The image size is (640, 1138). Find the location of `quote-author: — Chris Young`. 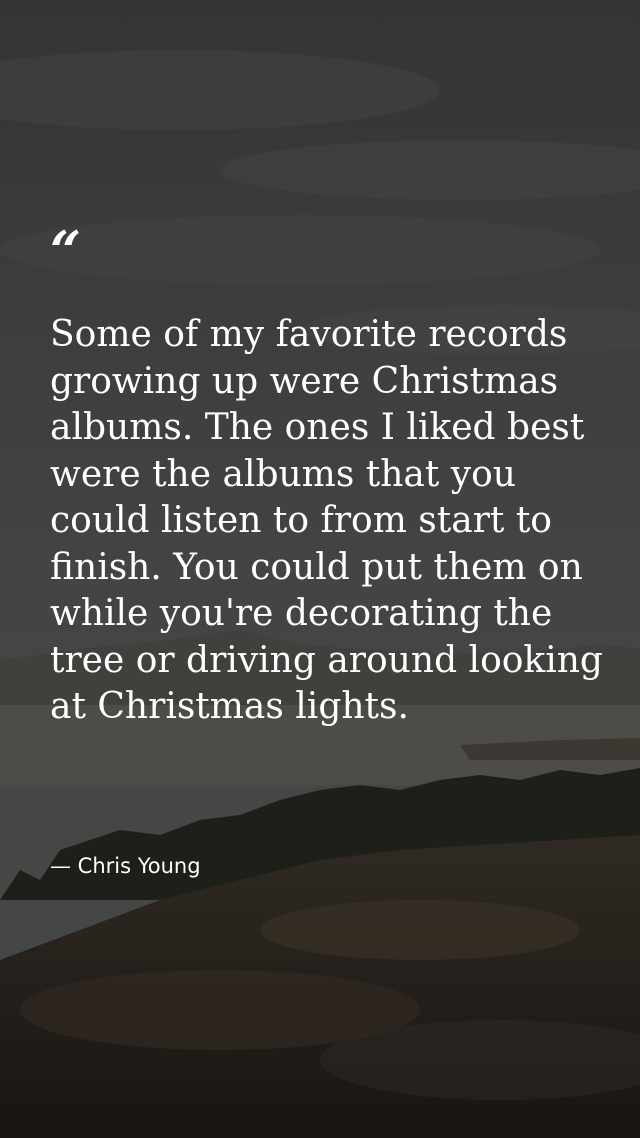

quote-author: — Chris Young is located at coordinates (125, 866).